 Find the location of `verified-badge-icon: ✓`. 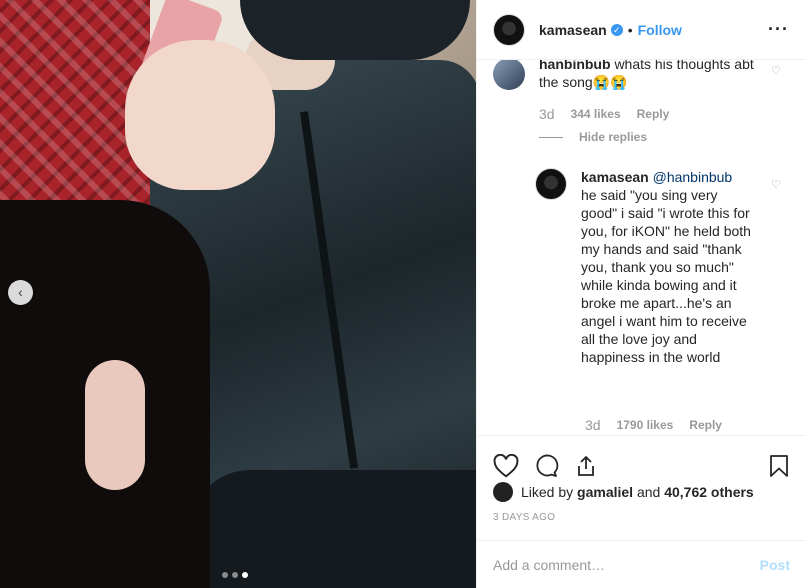

verified-badge-icon: ✓ is located at coordinates (616, 29).